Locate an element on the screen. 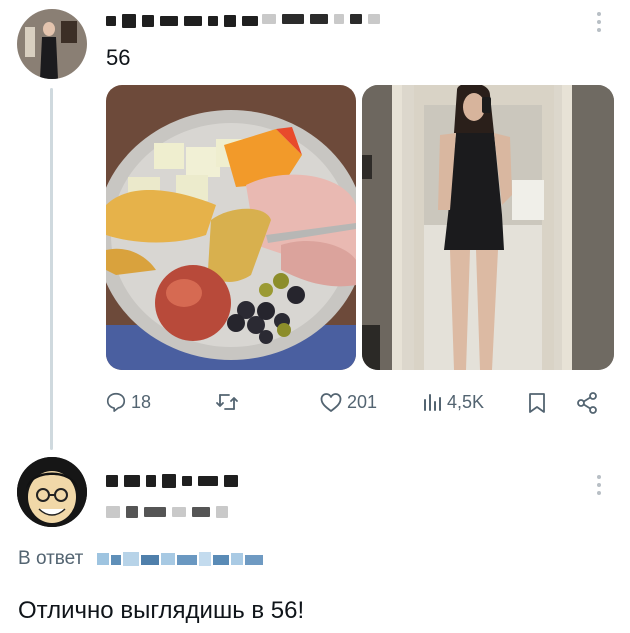 The width and height of the screenshot is (630, 633). bar-chart-icon is located at coordinates (432, 402).